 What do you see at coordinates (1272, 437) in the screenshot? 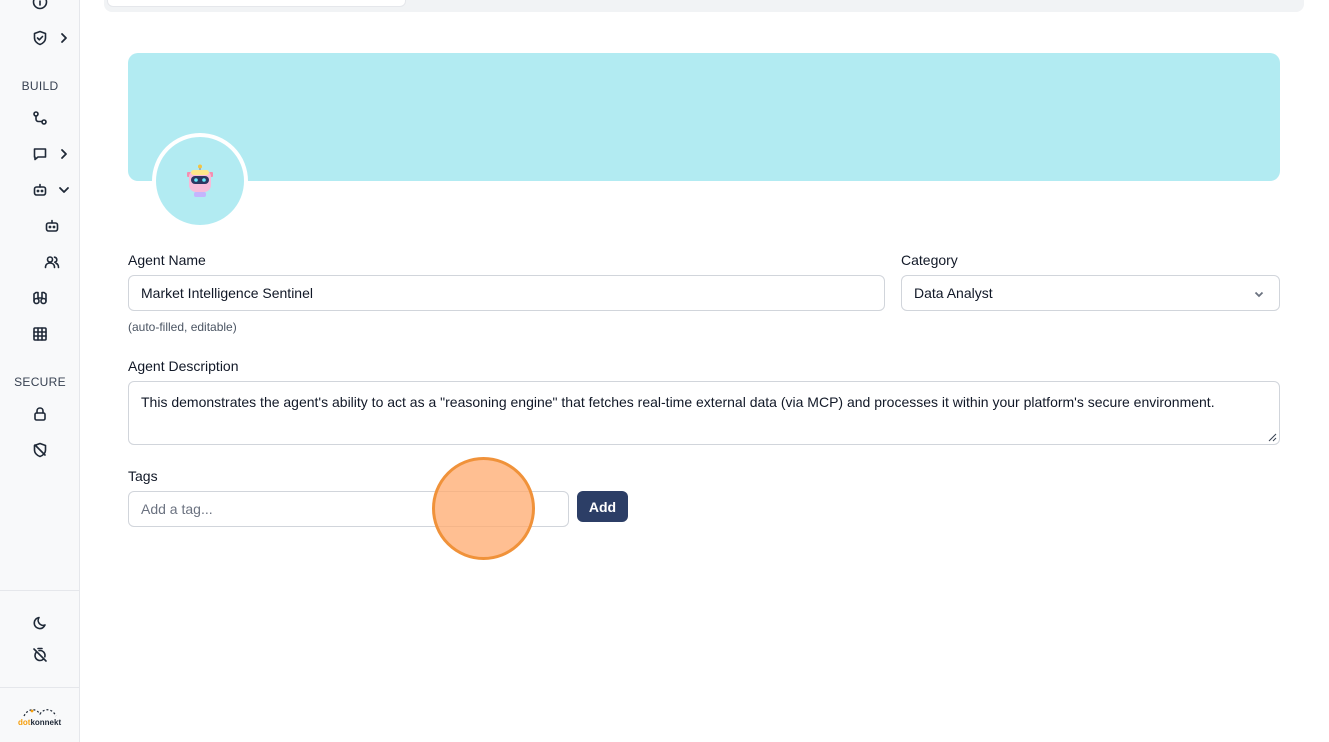
I see `resize-handle-icon` at bounding box center [1272, 437].